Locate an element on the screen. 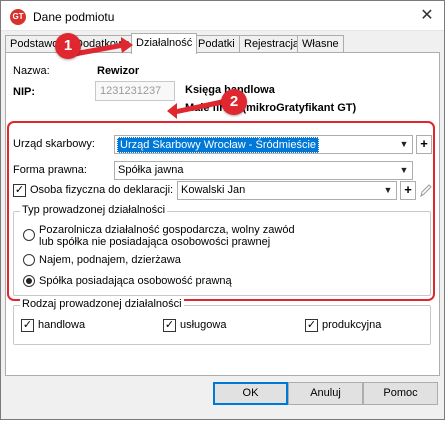  step-2-badge: 2 is located at coordinates (234, 102).